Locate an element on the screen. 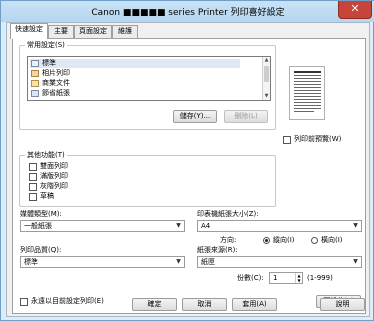 This screenshot has height=321, width=374. grayscale-label: 灰階列印 is located at coordinates (54, 186).